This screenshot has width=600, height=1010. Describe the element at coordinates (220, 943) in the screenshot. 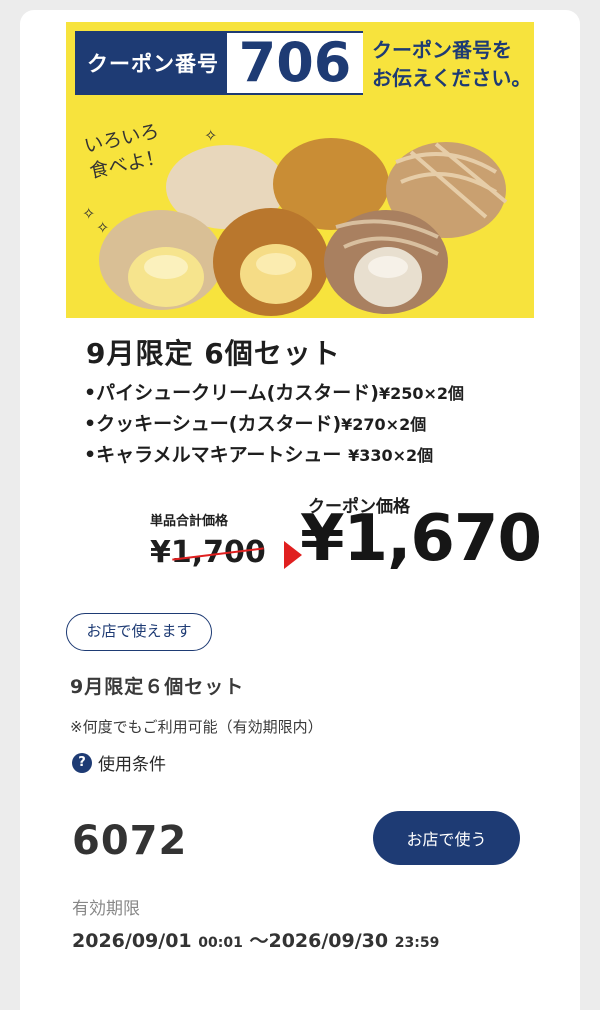

I see `valid-start-time: 00:01` at that location.